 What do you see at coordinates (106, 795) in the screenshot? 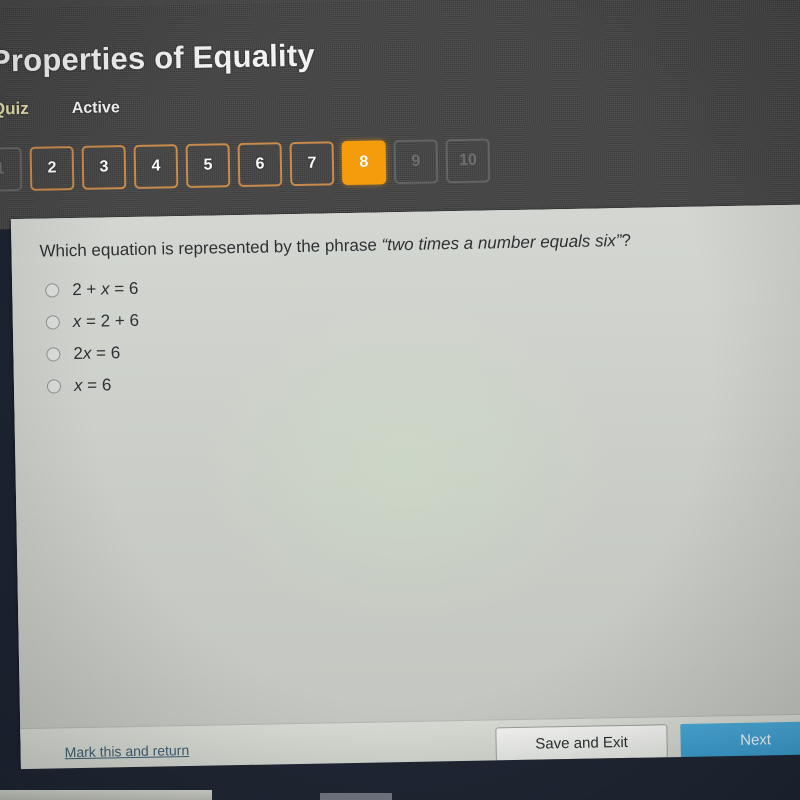
I see `bottom-bezel-bar` at bounding box center [106, 795].